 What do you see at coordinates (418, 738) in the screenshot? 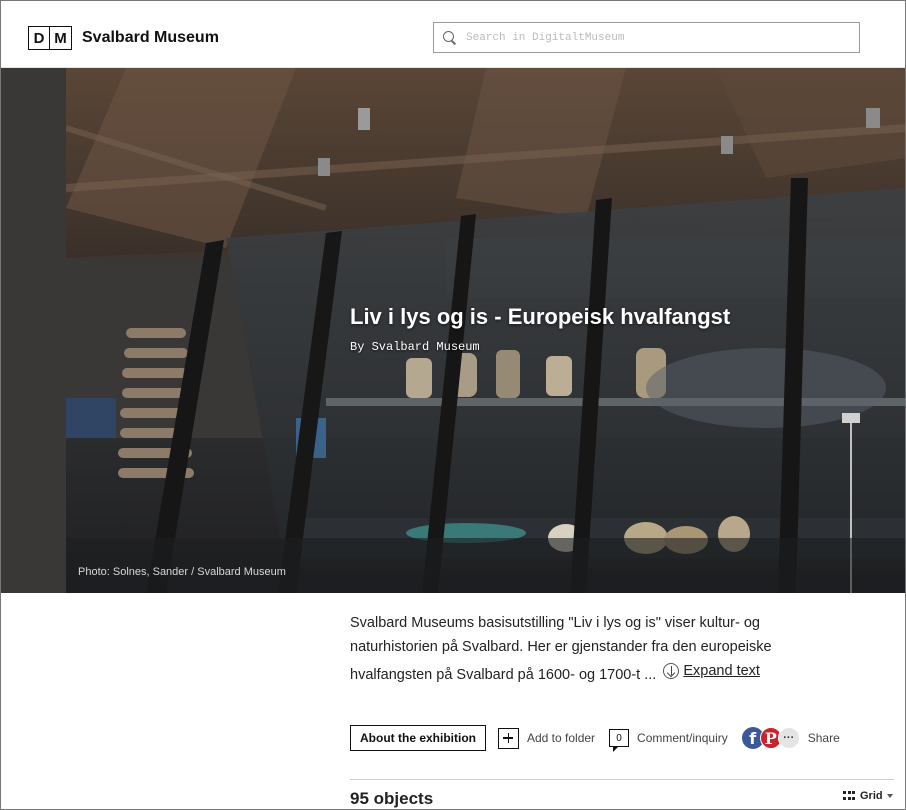
I see `about-exhibition-button: About the exhibition` at bounding box center [418, 738].